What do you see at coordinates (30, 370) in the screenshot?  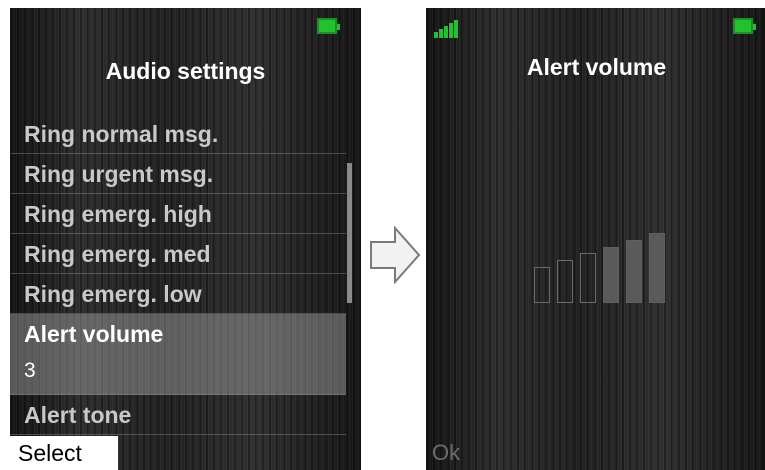 I see `menu-item-value: 3` at bounding box center [30, 370].